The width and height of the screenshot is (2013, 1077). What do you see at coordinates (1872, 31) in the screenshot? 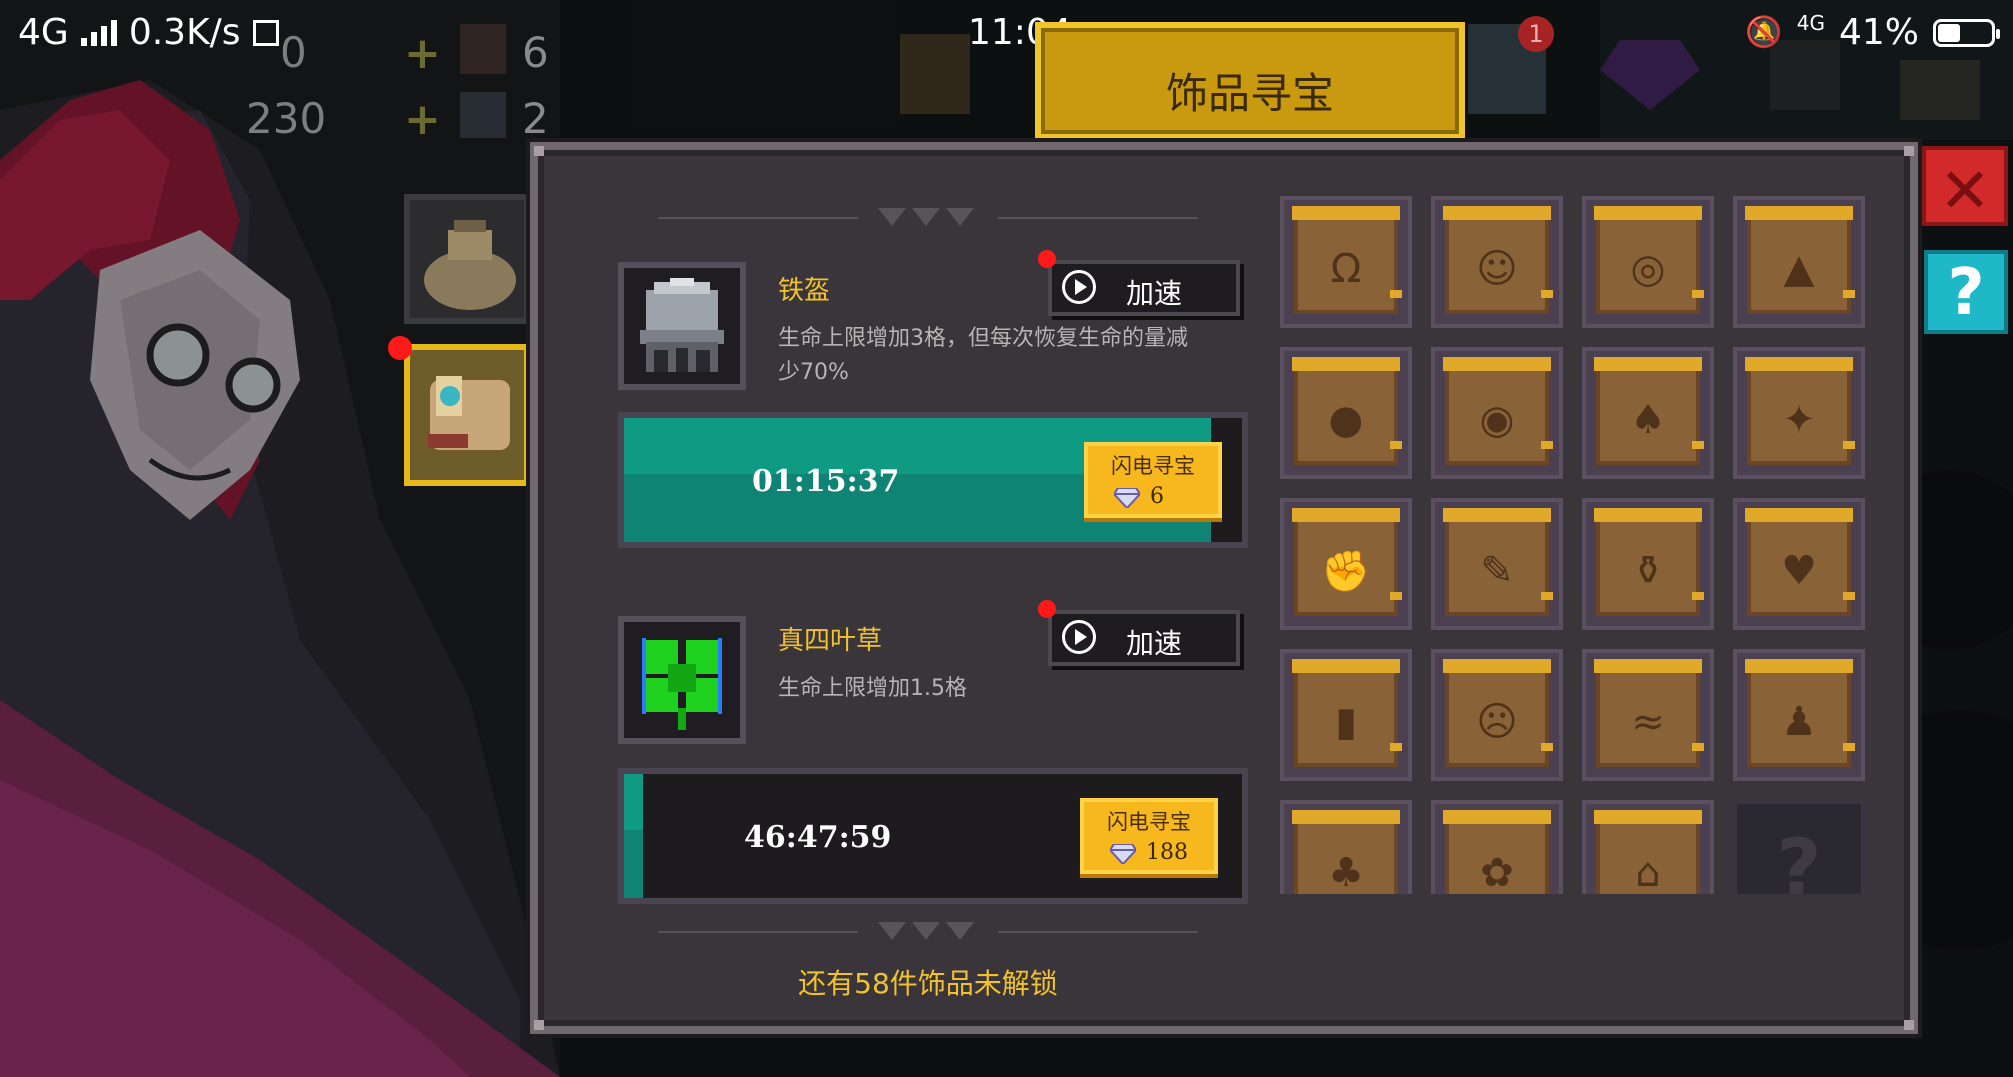
I see `status-right: 🔕 4G 41%` at bounding box center [1872, 31].